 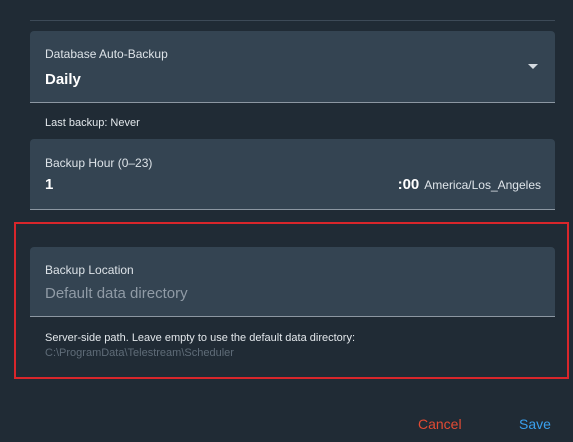 What do you see at coordinates (92, 123) in the screenshot?
I see `last-backup-text: Last backup: Never` at bounding box center [92, 123].